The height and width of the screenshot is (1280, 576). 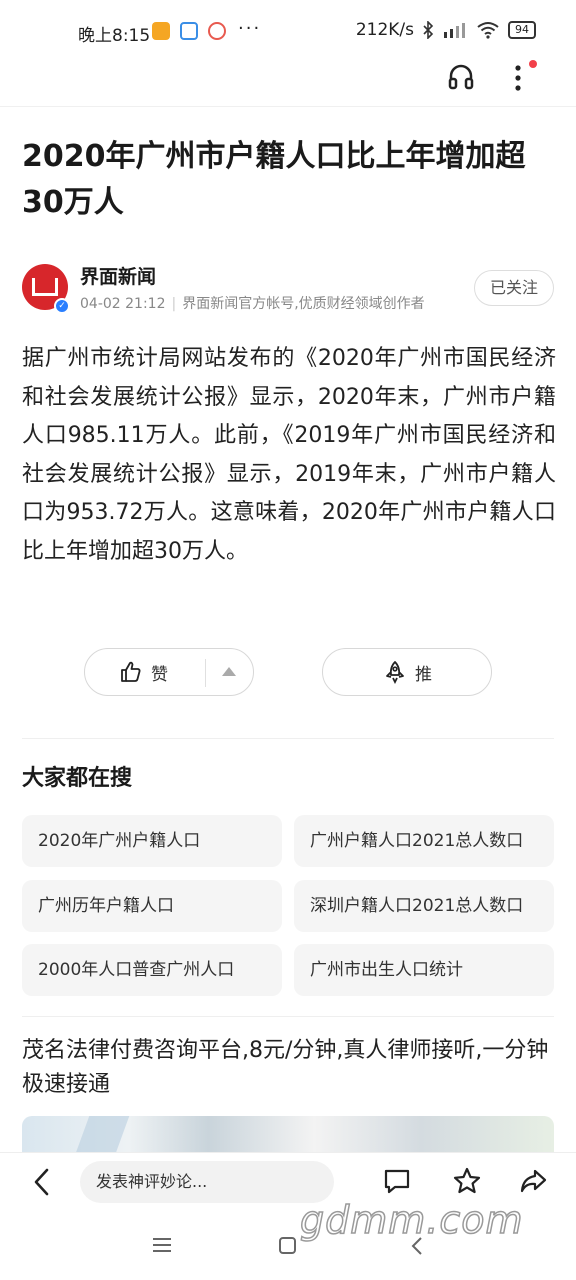 I want to click on system-nav-bar: gdmm.com, so click(x=288, y=1238).